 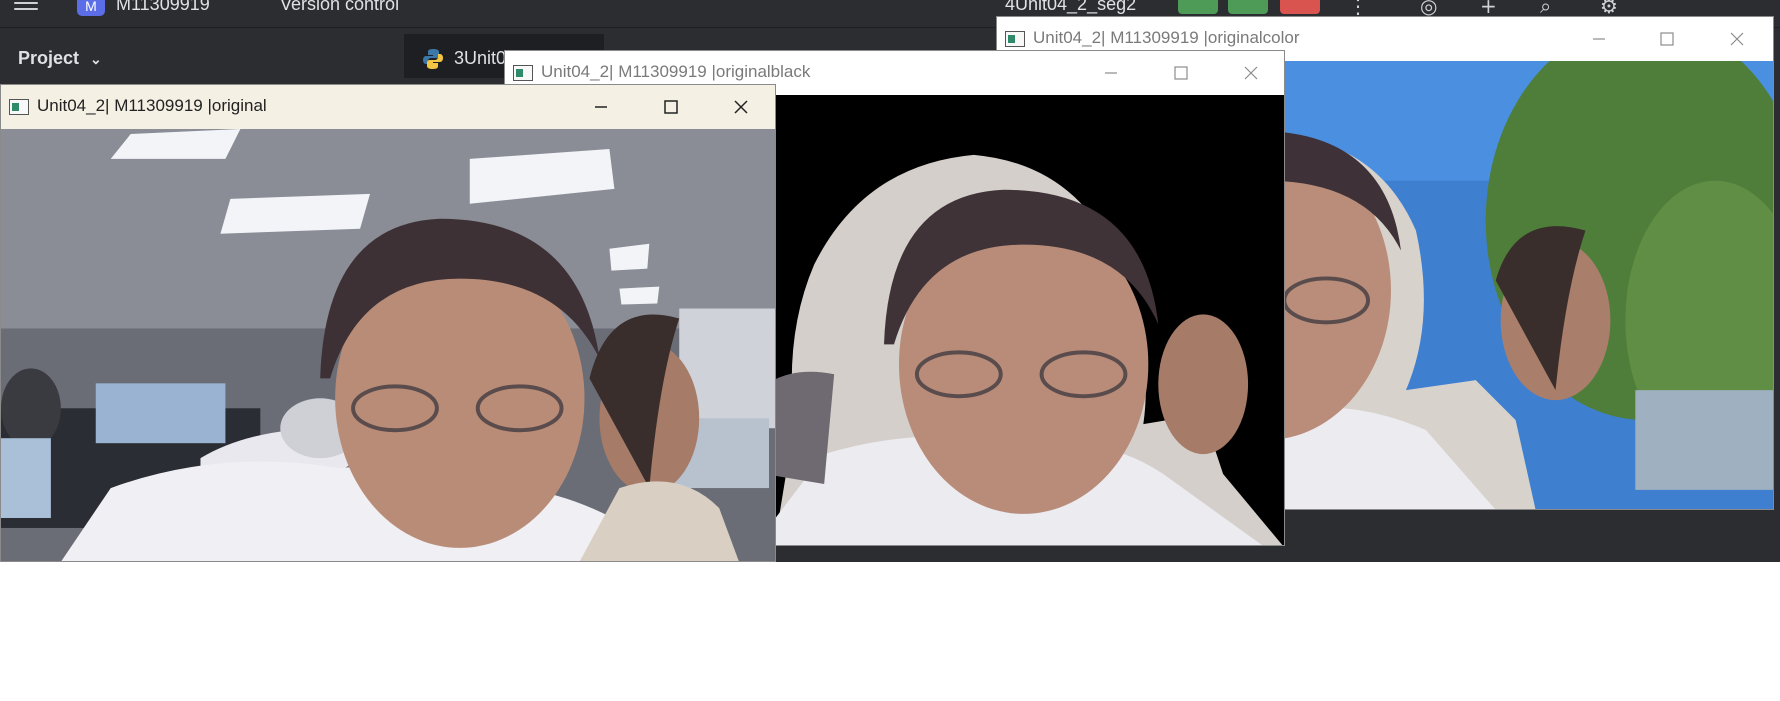 I want to click on window-title: Unit04_2| M11309919 |originalcolor, so click(x=1166, y=37).